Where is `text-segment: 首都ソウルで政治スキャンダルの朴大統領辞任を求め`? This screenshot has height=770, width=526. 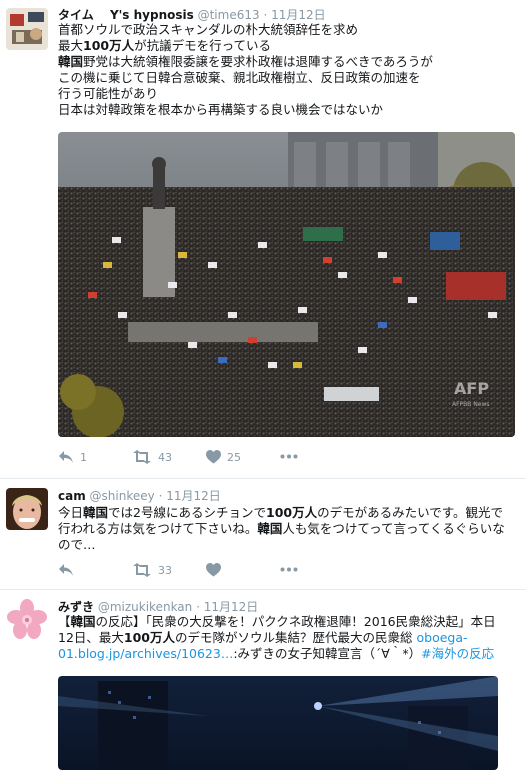
text-segment: 首都ソウルで政治スキャンダルの朴大統領辞任を求め is located at coordinates (208, 29).